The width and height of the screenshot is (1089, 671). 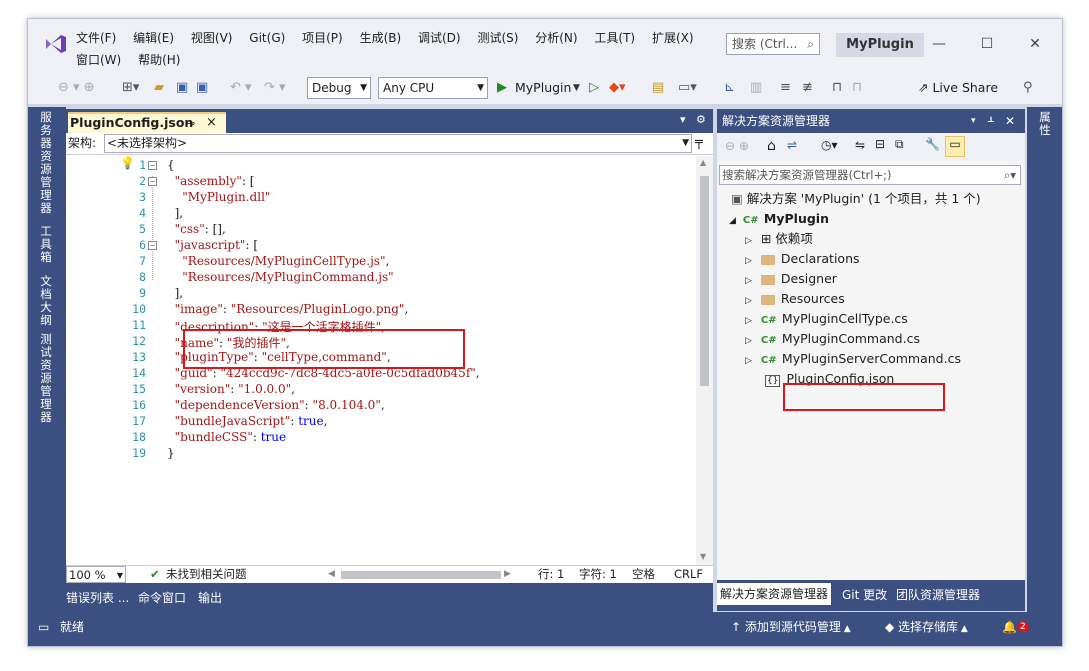 What do you see at coordinates (46, 378) in the screenshot?
I see `test-explorer-tab: 测试资源管理器` at bounding box center [46, 378].